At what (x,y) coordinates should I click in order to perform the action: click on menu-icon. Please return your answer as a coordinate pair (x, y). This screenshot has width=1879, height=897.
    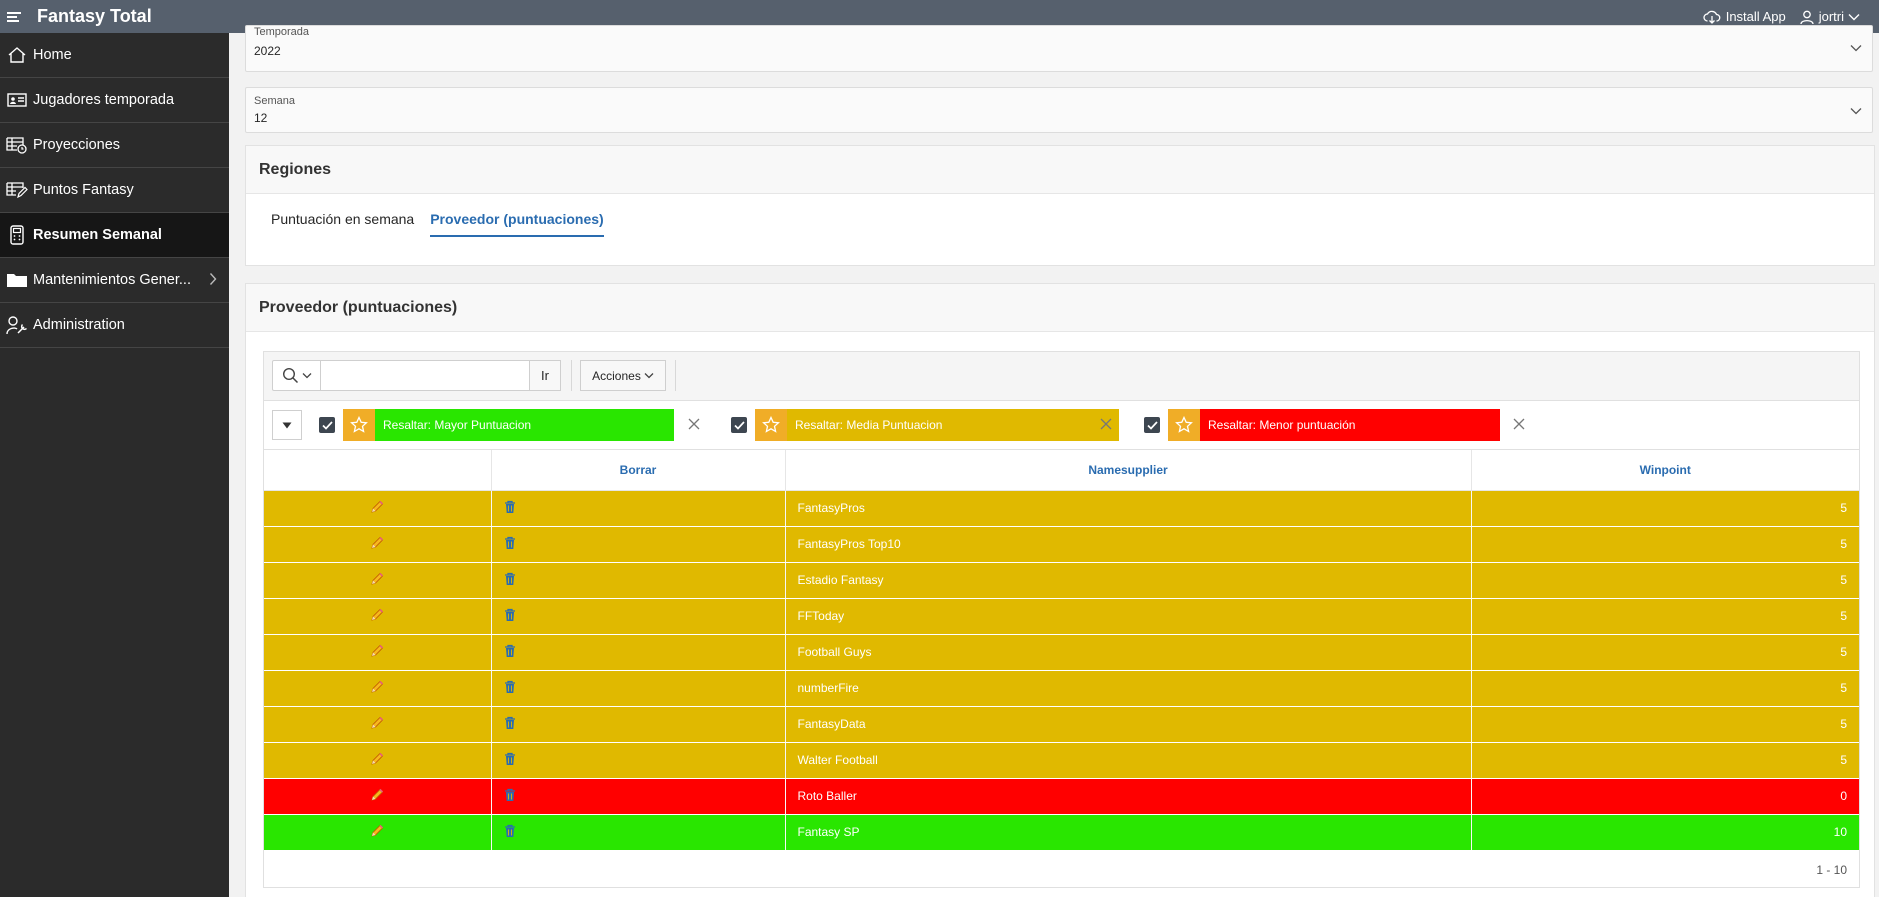
    Looking at the image, I should click on (14, 16).